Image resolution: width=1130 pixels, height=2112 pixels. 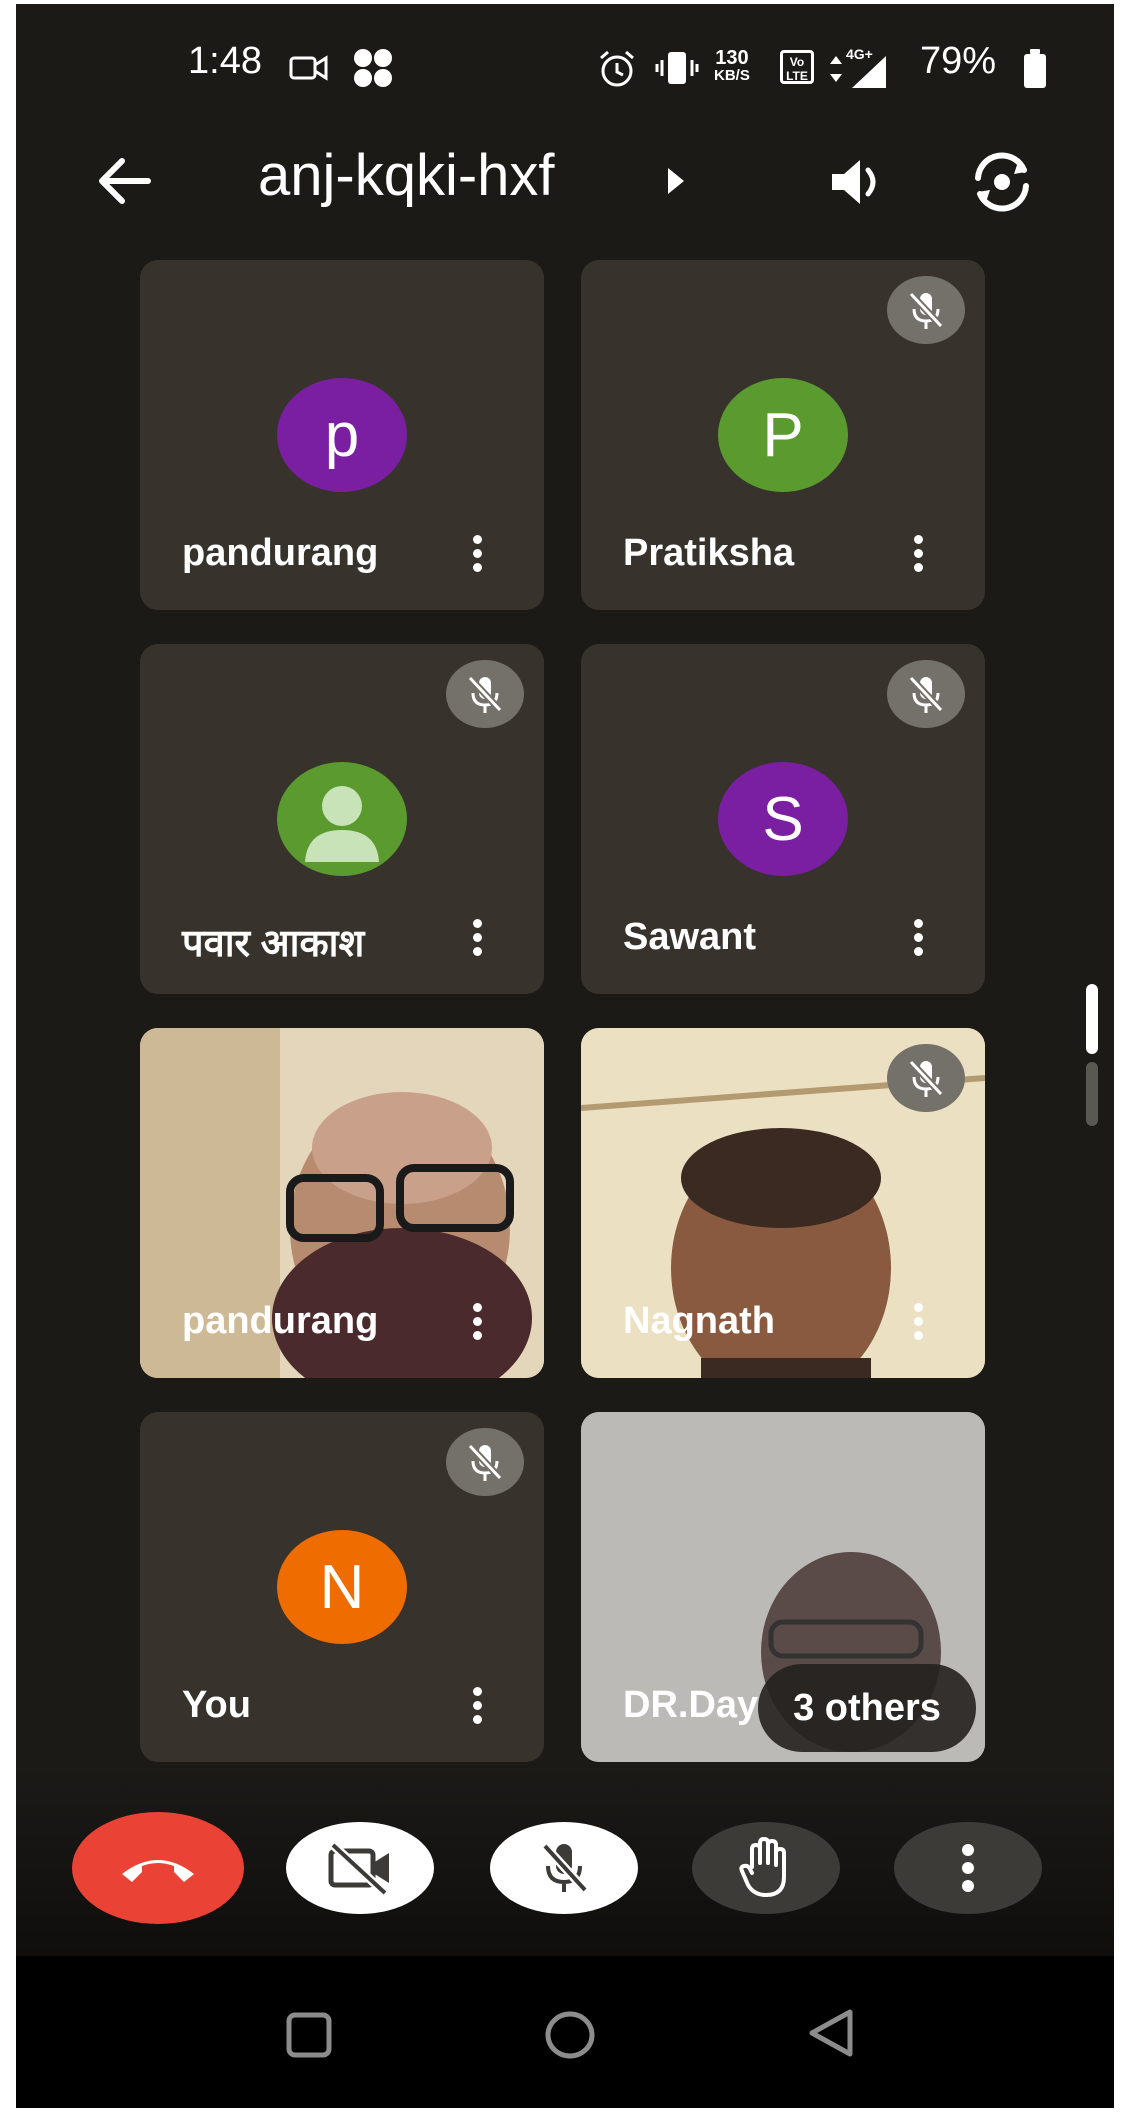 What do you see at coordinates (1092, 1019) in the screenshot?
I see `scrollbar-thumb` at bounding box center [1092, 1019].